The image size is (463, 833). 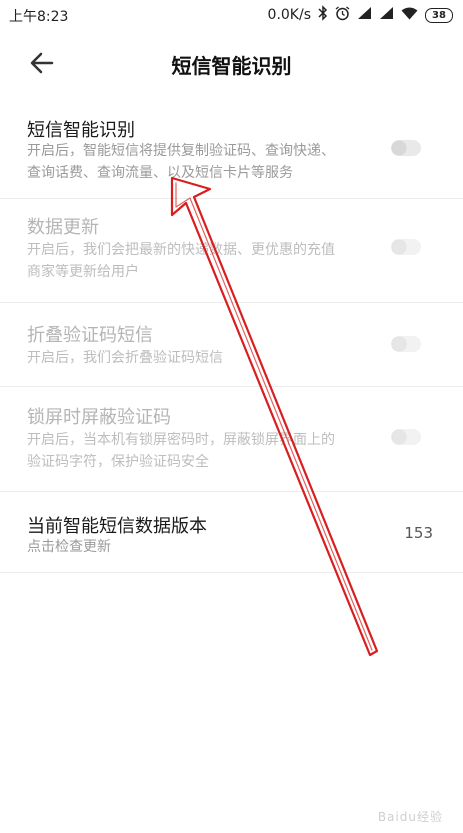 I want to click on lockscreen-hide-toggle, so click(x=406, y=437).